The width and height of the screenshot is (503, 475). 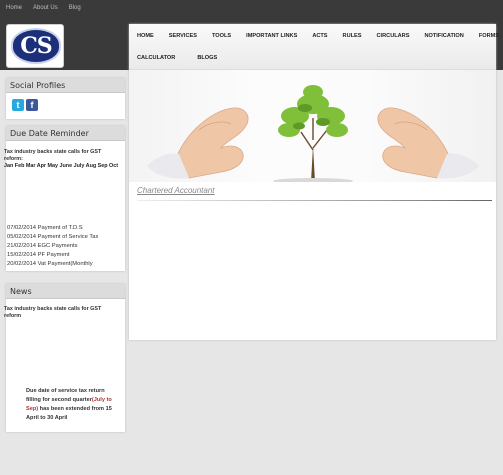 I want to click on nav-tools: TOOLS, so click(x=221, y=36).